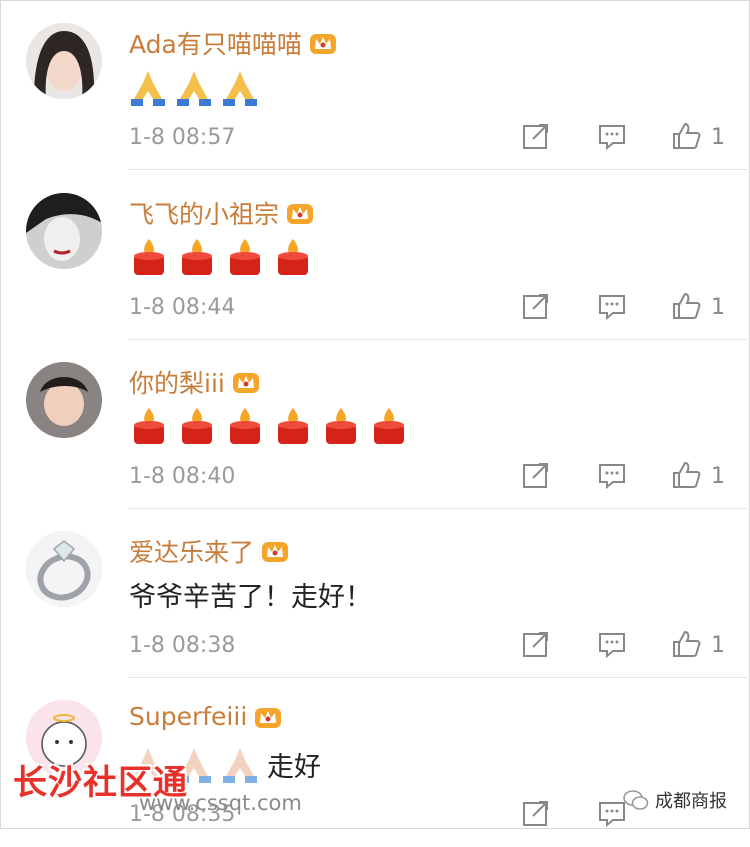  Describe the element at coordinates (182, 137) in the screenshot. I see `timestamp: 1-8 08:57` at that location.